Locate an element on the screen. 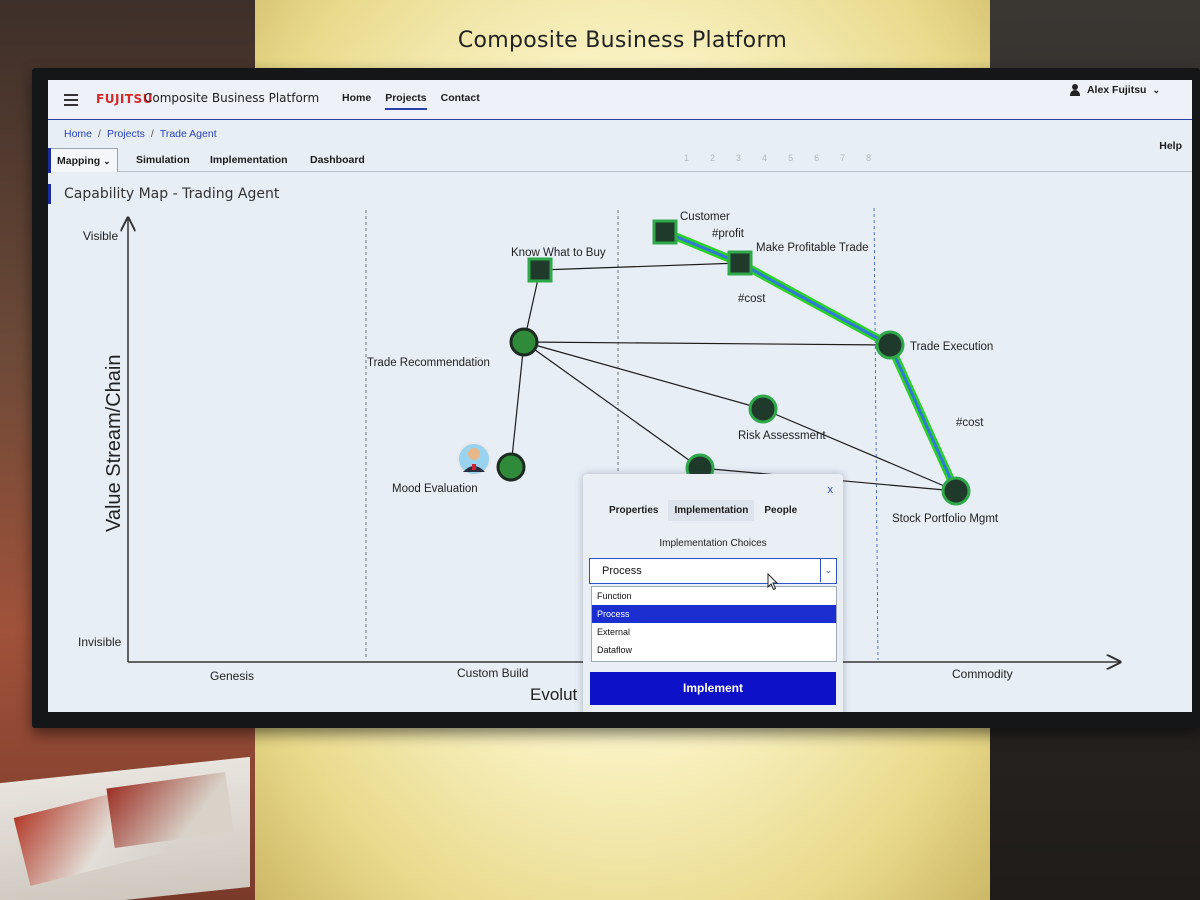  tag-cost-right: #cost is located at coordinates (970, 423).